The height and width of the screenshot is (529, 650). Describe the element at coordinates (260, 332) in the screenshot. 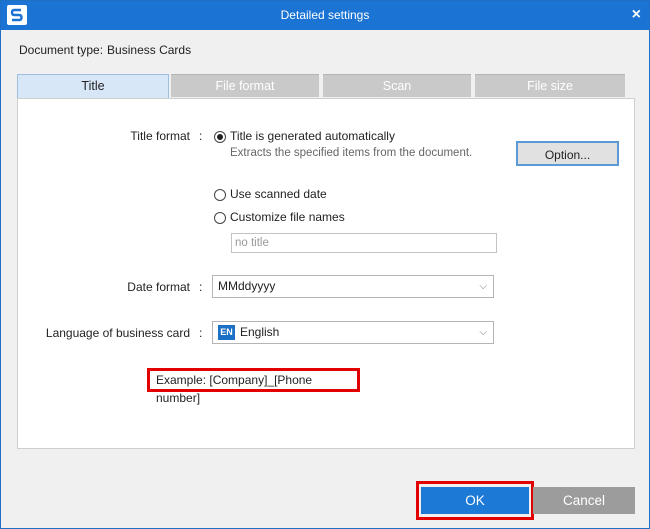

I see `language-value: English` at that location.